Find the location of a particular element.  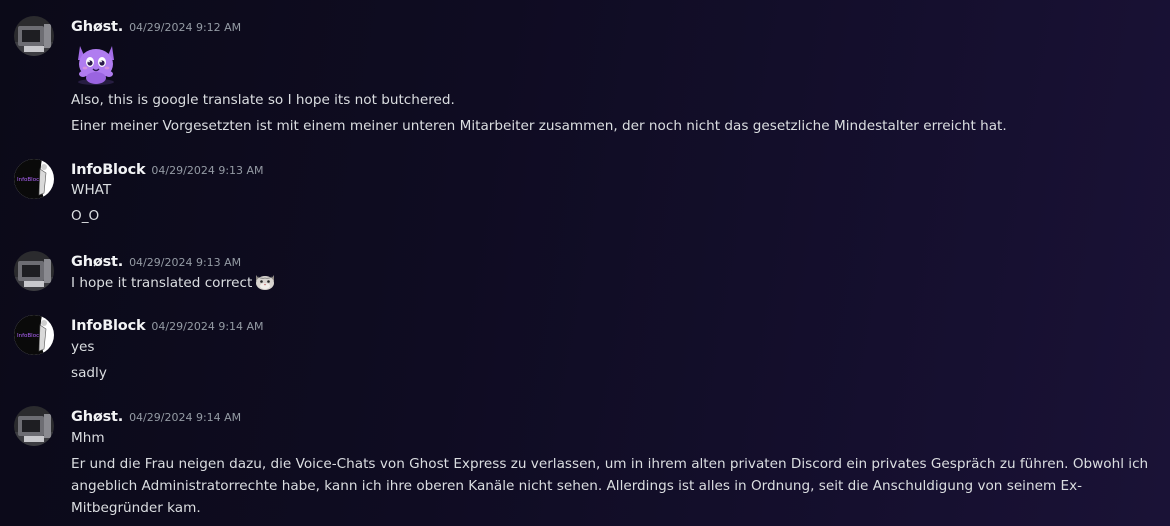

message-header: Ghøst. 04/29/2024 9:13 AM is located at coordinates (156, 261).